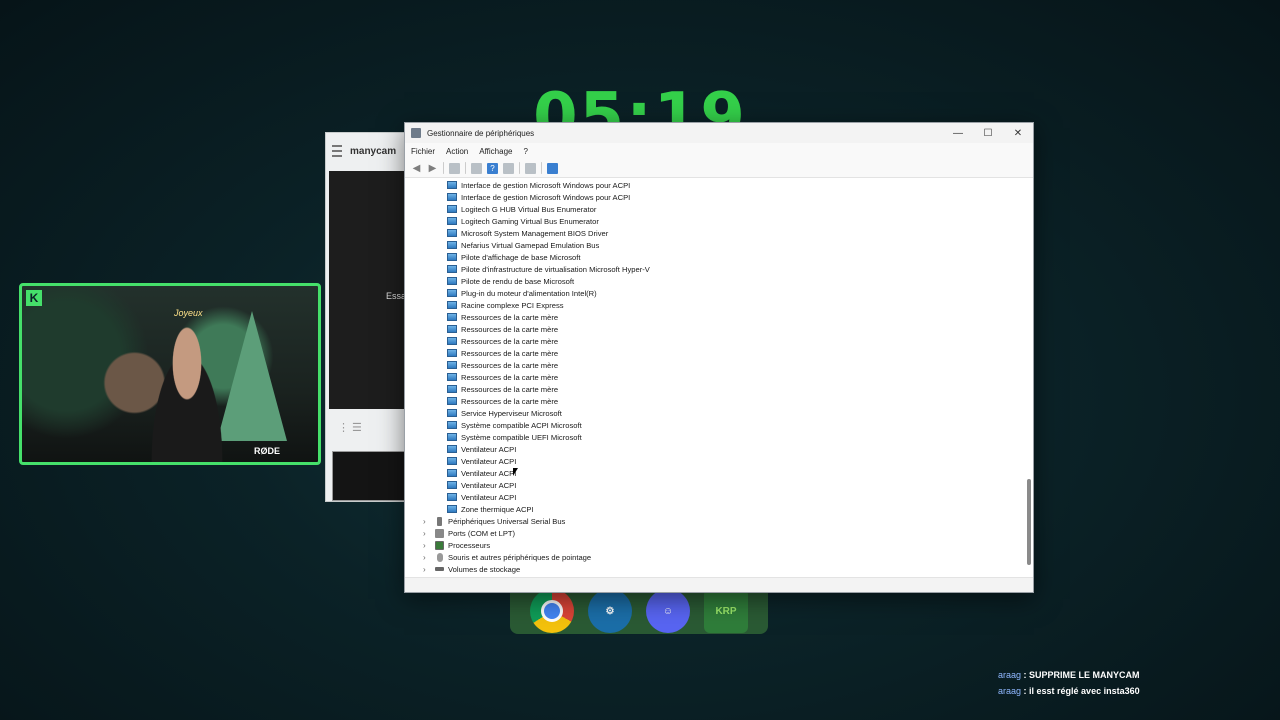  What do you see at coordinates (432, 168) in the screenshot?
I see `forward-arrow-icon: ▶` at bounding box center [432, 168].